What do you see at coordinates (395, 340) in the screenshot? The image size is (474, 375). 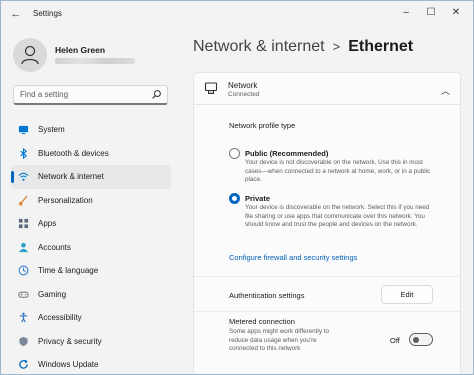 I see `metered-toggle-state: Off` at bounding box center [395, 340].